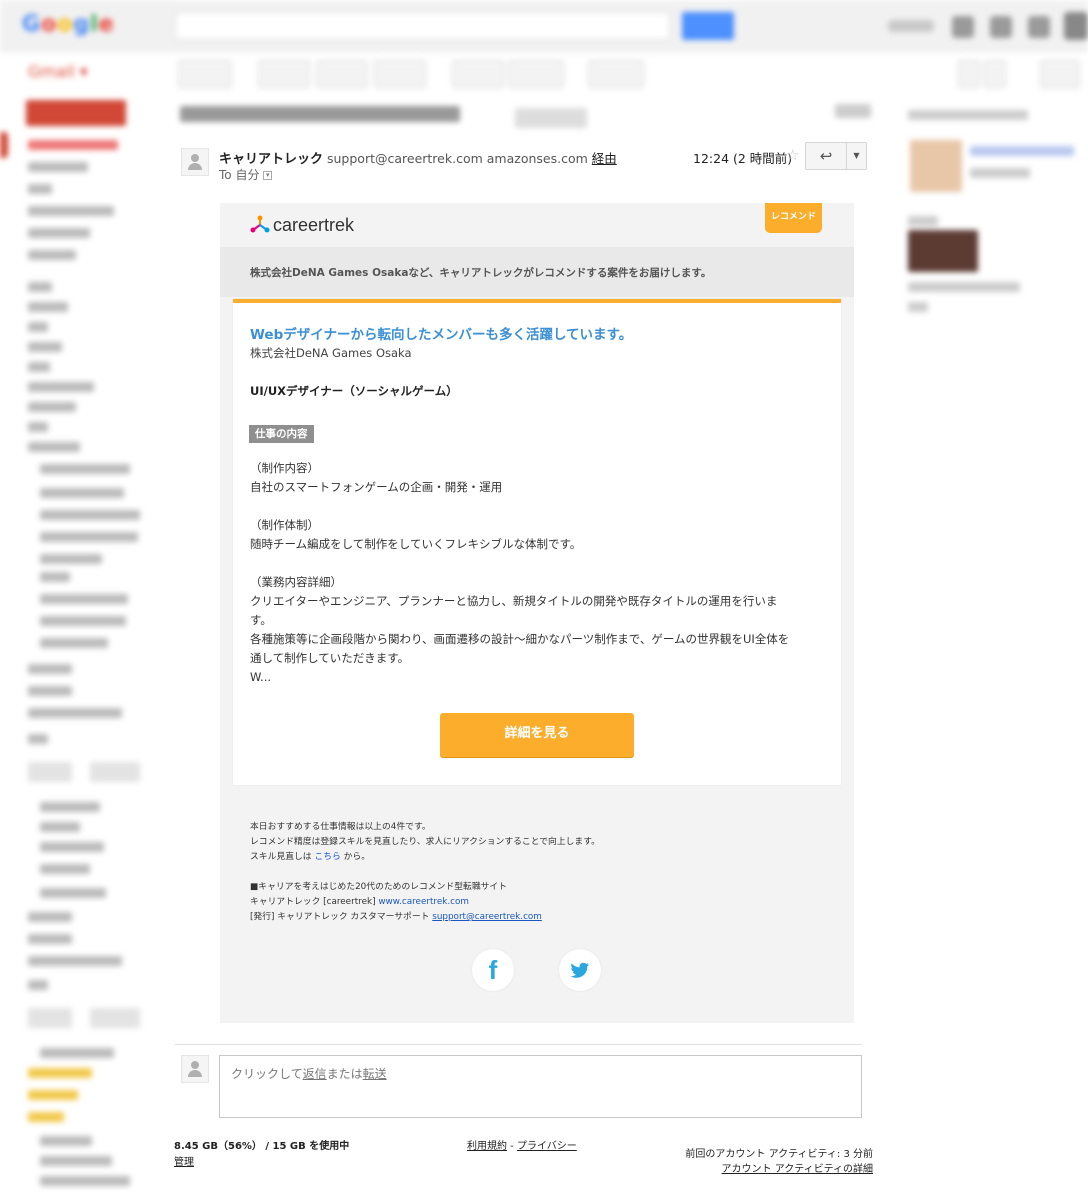 This screenshot has height=1200, width=1088. I want to click on gmail-top-bar: Google, so click(544, 26).